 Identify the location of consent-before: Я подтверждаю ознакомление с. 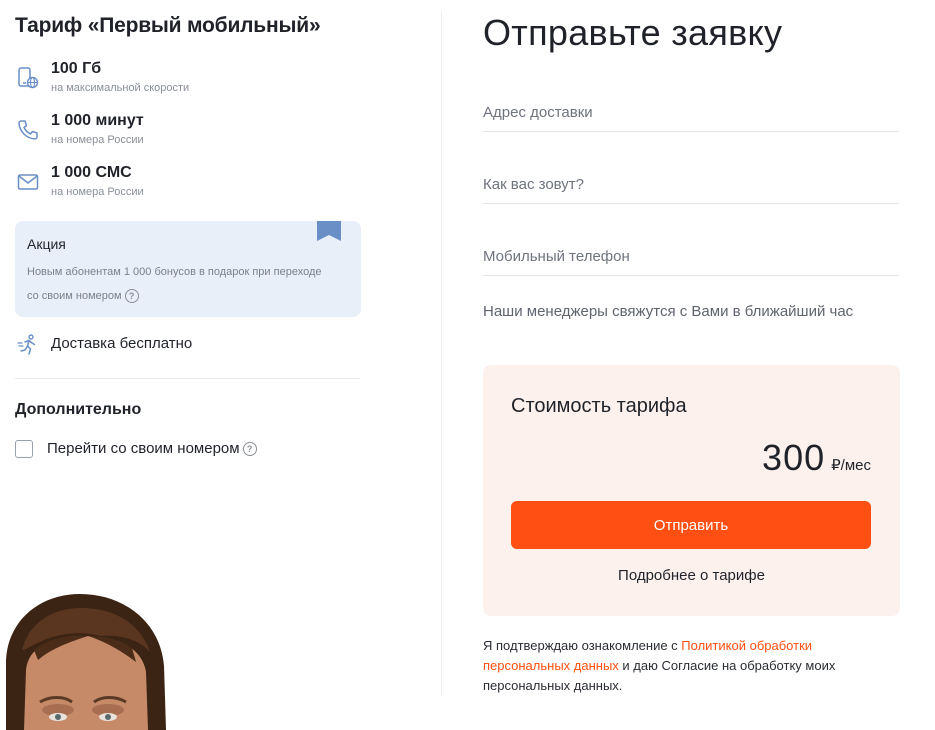
(582, 645).